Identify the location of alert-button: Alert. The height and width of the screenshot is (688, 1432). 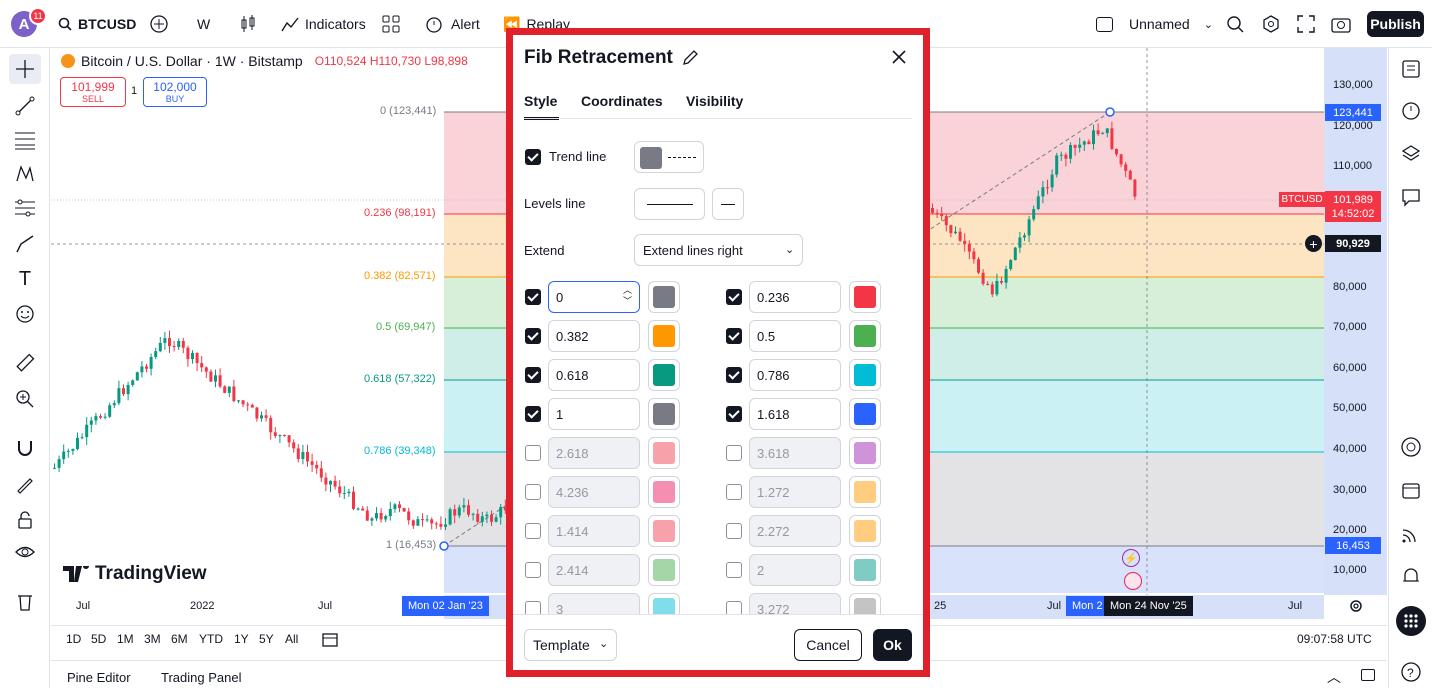
(452, 24).